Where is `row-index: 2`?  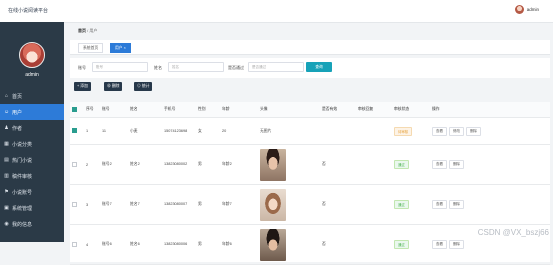 row-index: 2 is located at coordinates (87, 164).